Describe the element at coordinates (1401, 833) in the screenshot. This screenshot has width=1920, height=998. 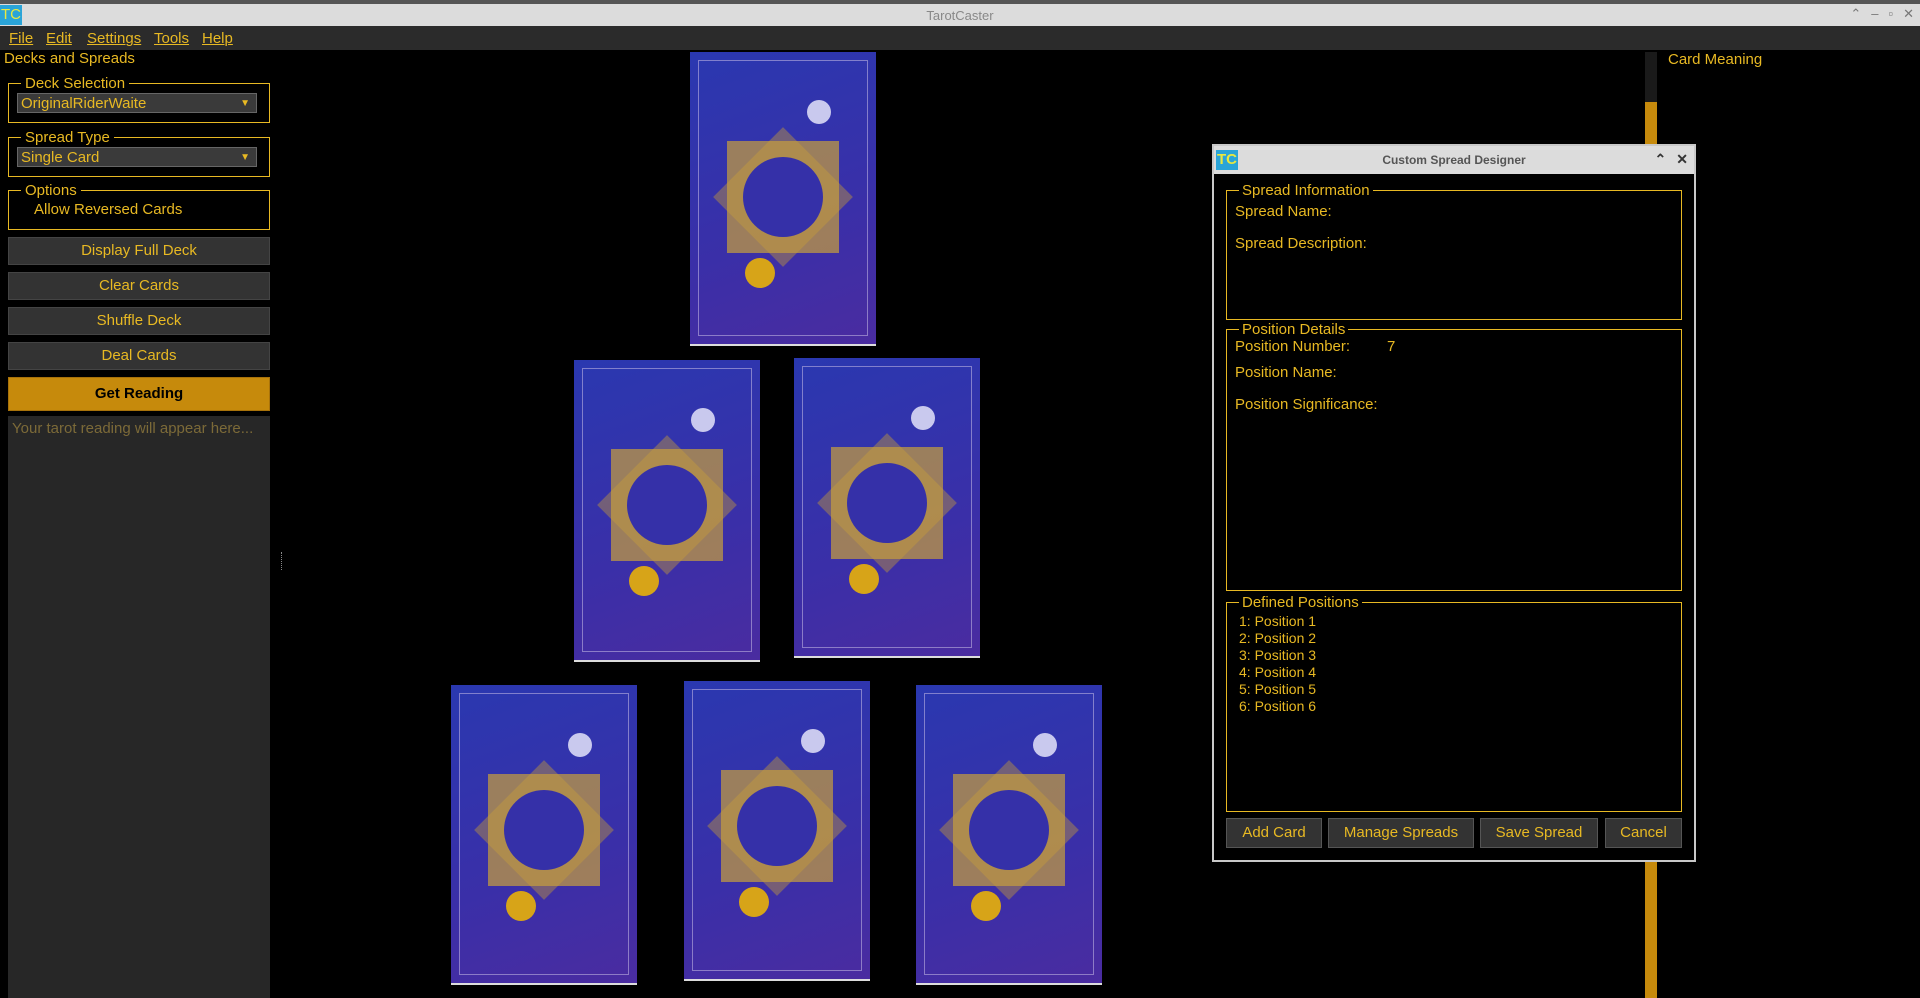
I see `manage-spreads-button: Manage Spreads` at that location.